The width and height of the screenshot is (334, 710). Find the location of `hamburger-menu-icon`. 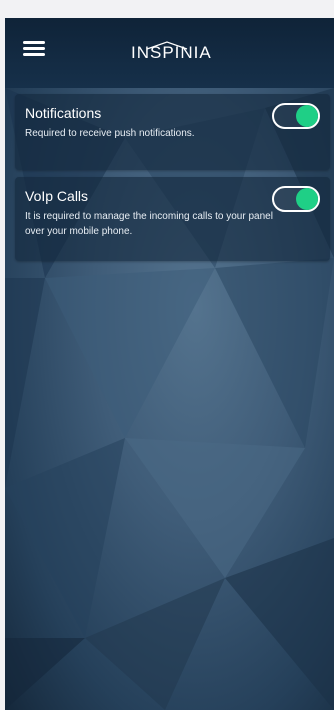

hamburger-menu-icon is located at coordinates (34, 47).